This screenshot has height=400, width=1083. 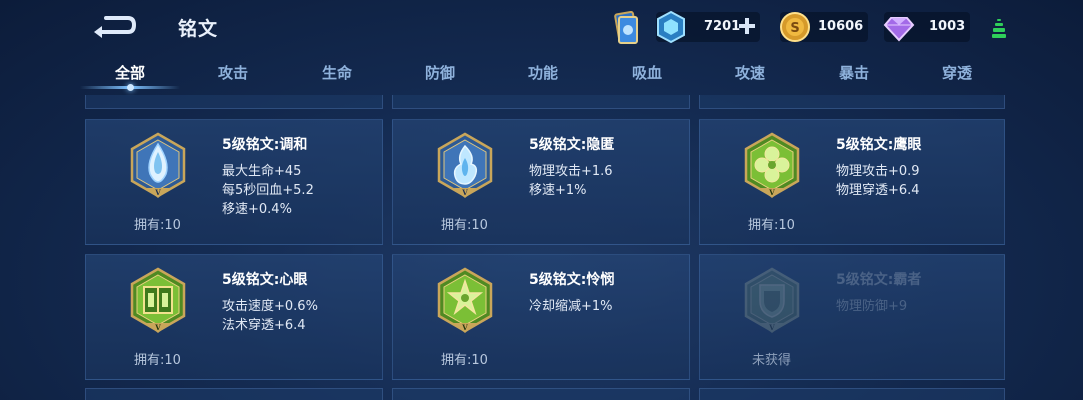 I want to click on teardrop-rune-icon: V, so click(x=158, y=165).